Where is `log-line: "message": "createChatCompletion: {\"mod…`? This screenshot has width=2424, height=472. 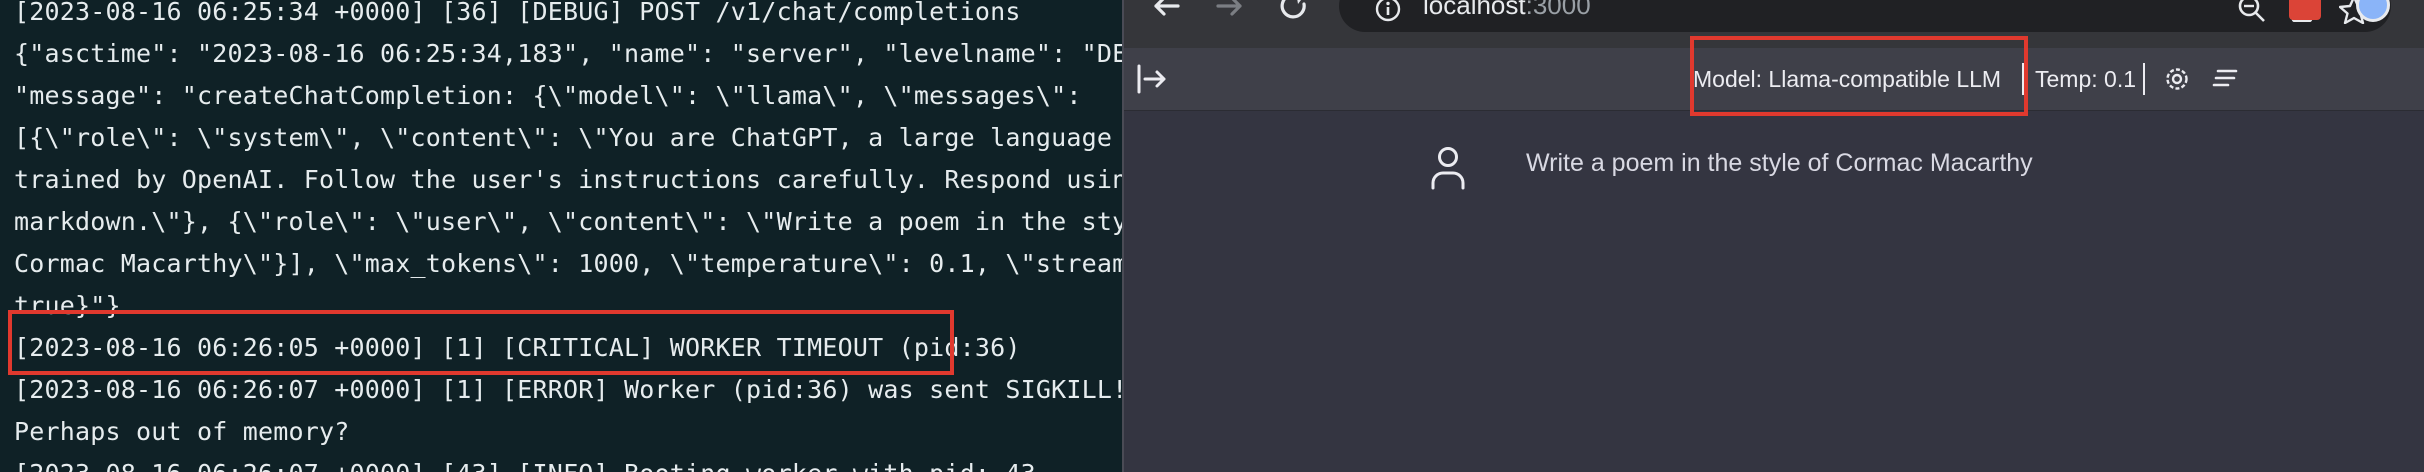
log-line: "message": "createChatCompletion: {\"mod… is located at coordinates (548, 95).